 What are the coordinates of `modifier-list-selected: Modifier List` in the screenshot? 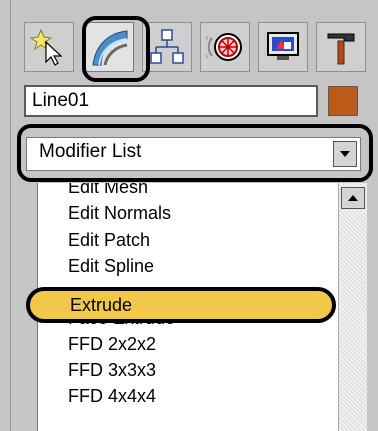 It's located at (90, 151).